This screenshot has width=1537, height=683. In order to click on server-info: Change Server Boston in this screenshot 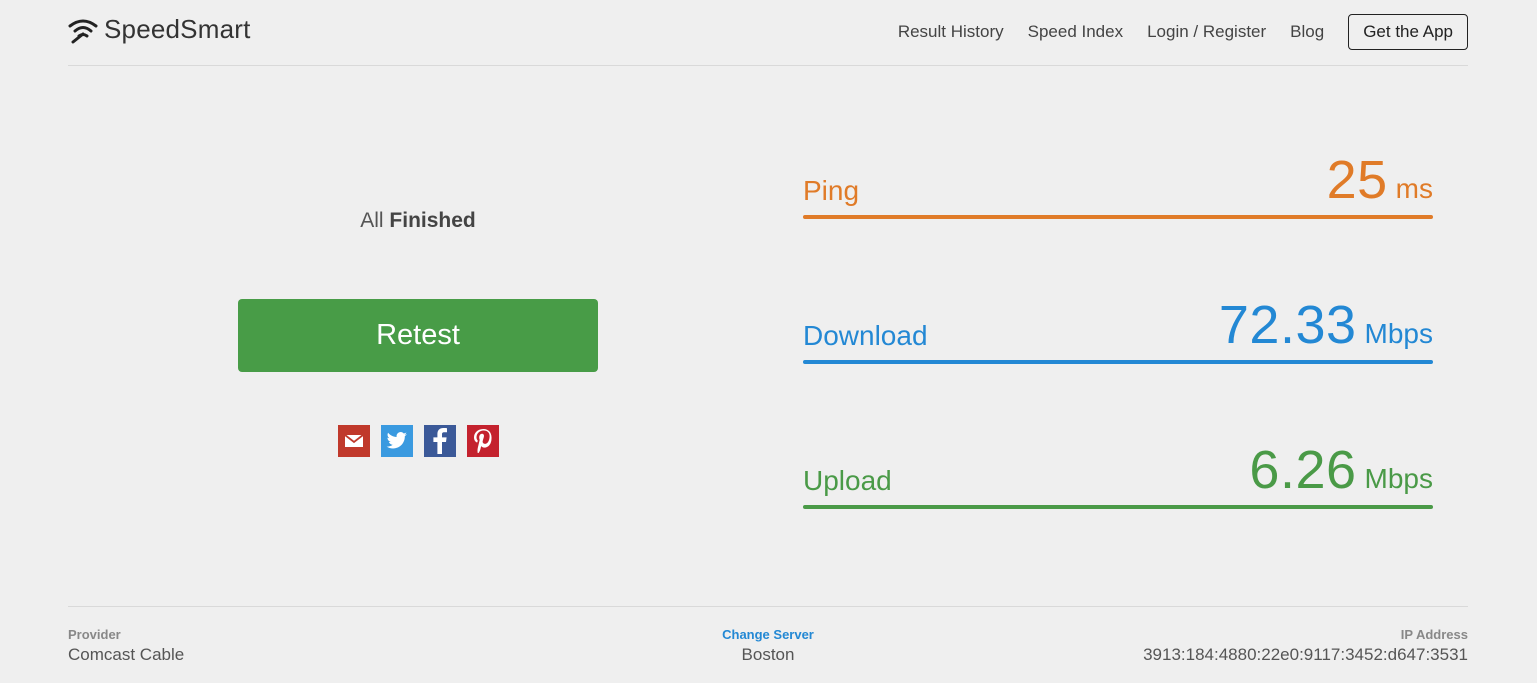, I will do `click(768, 646)`.